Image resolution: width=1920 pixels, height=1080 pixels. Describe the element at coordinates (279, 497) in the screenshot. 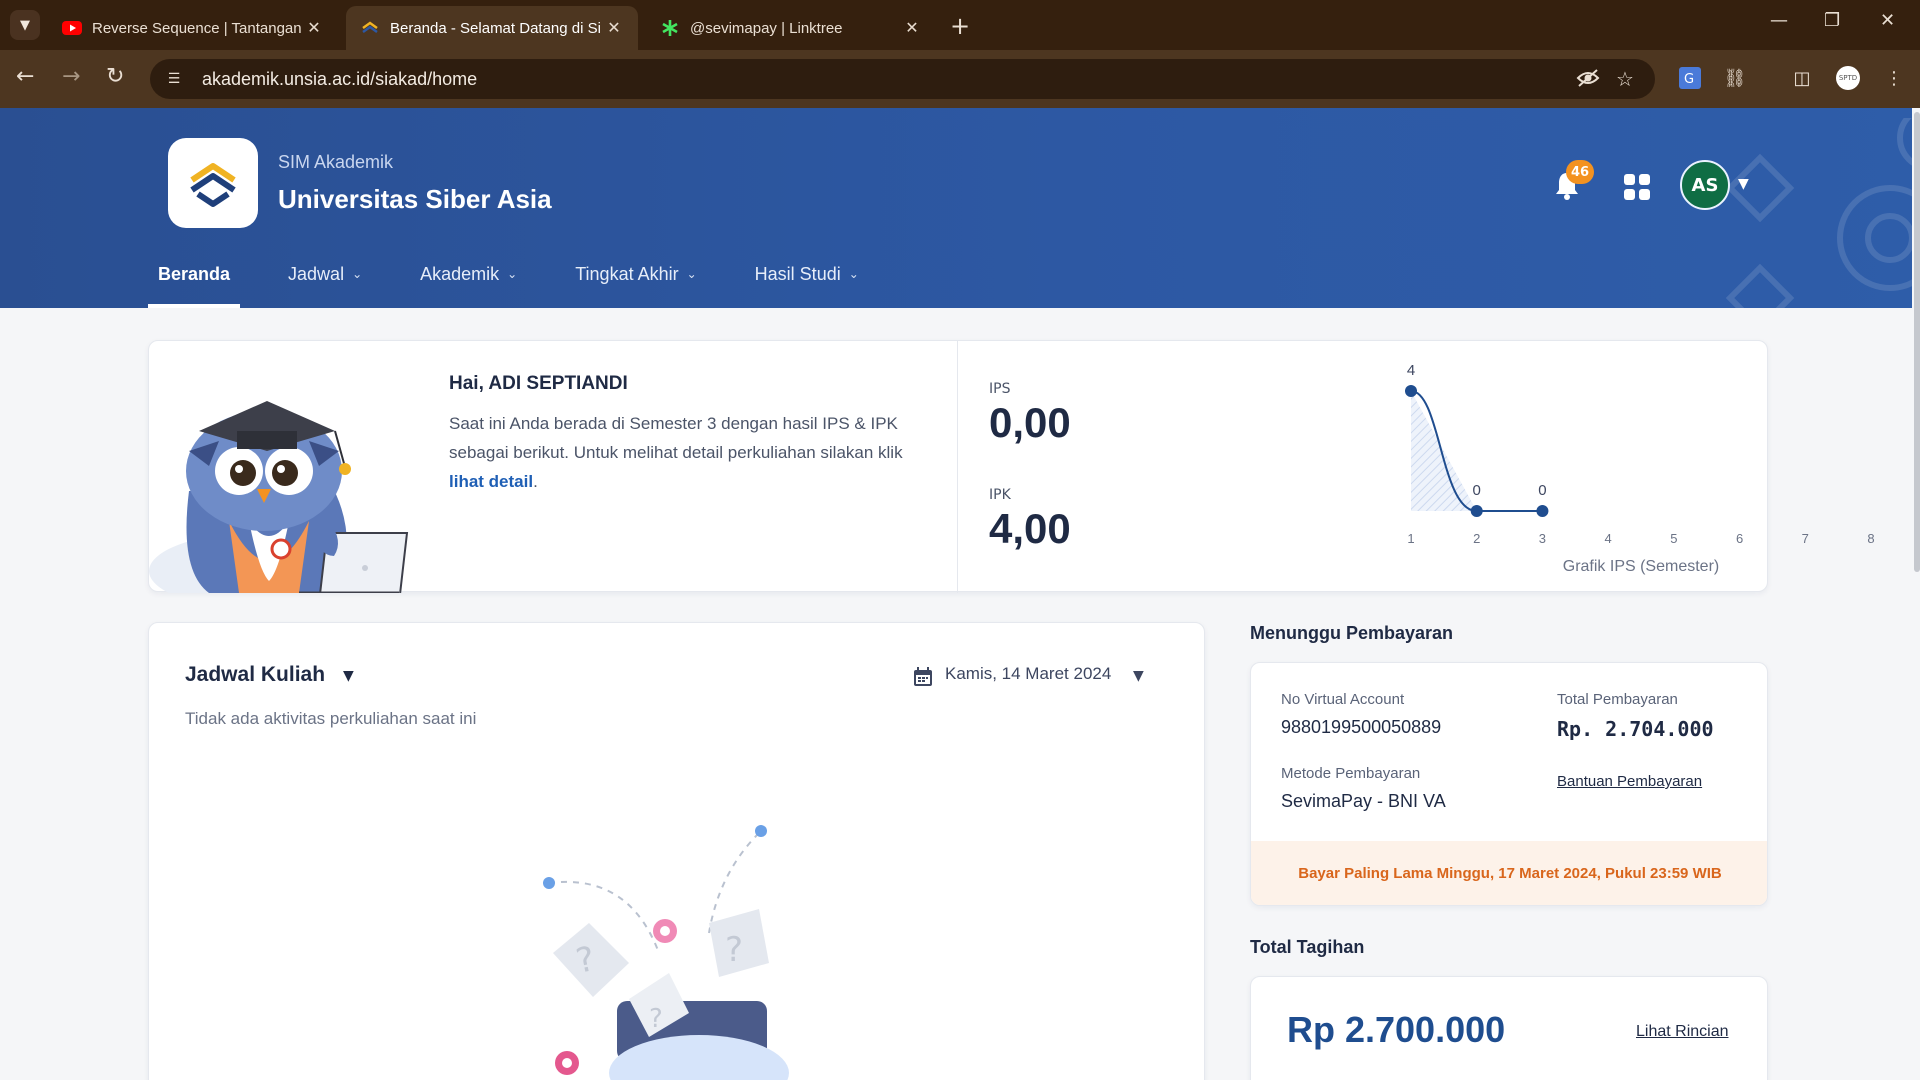

I see `owl-mascot-illustration` at that location.